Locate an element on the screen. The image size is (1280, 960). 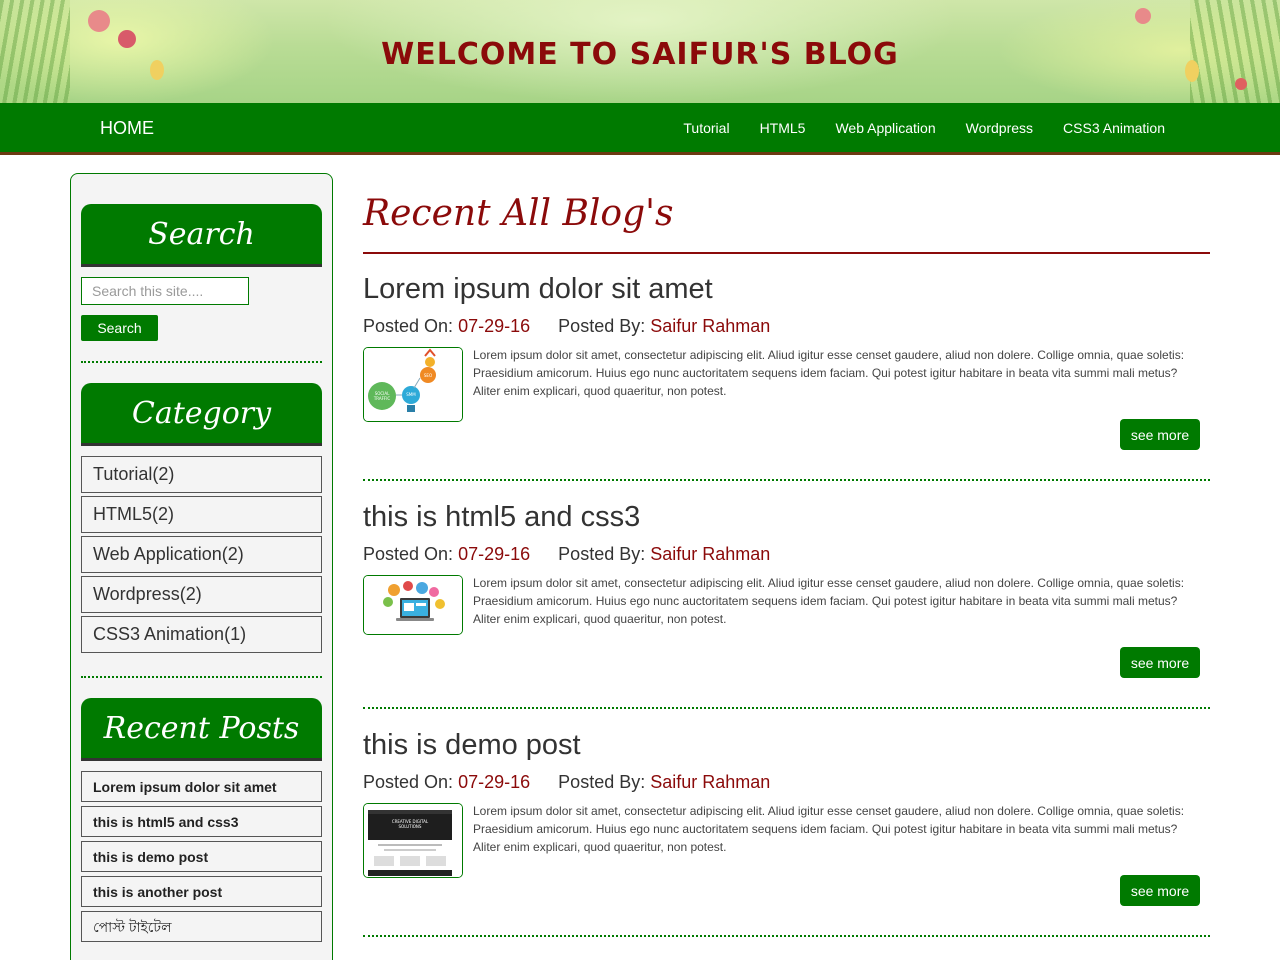
category-item-wordpress: Wordpress(2) is located at coordinates (201, 594).